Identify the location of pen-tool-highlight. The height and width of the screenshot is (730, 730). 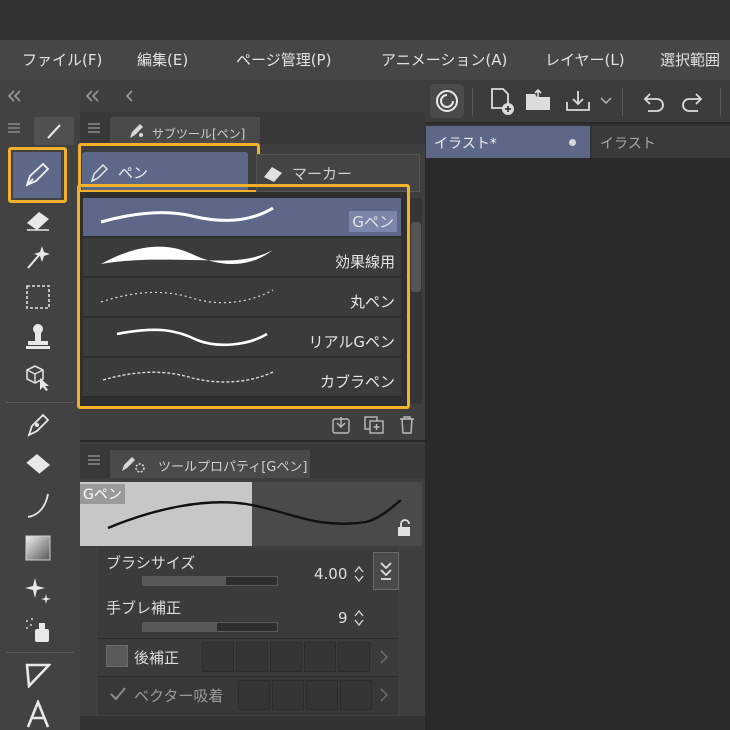
(37, 175).